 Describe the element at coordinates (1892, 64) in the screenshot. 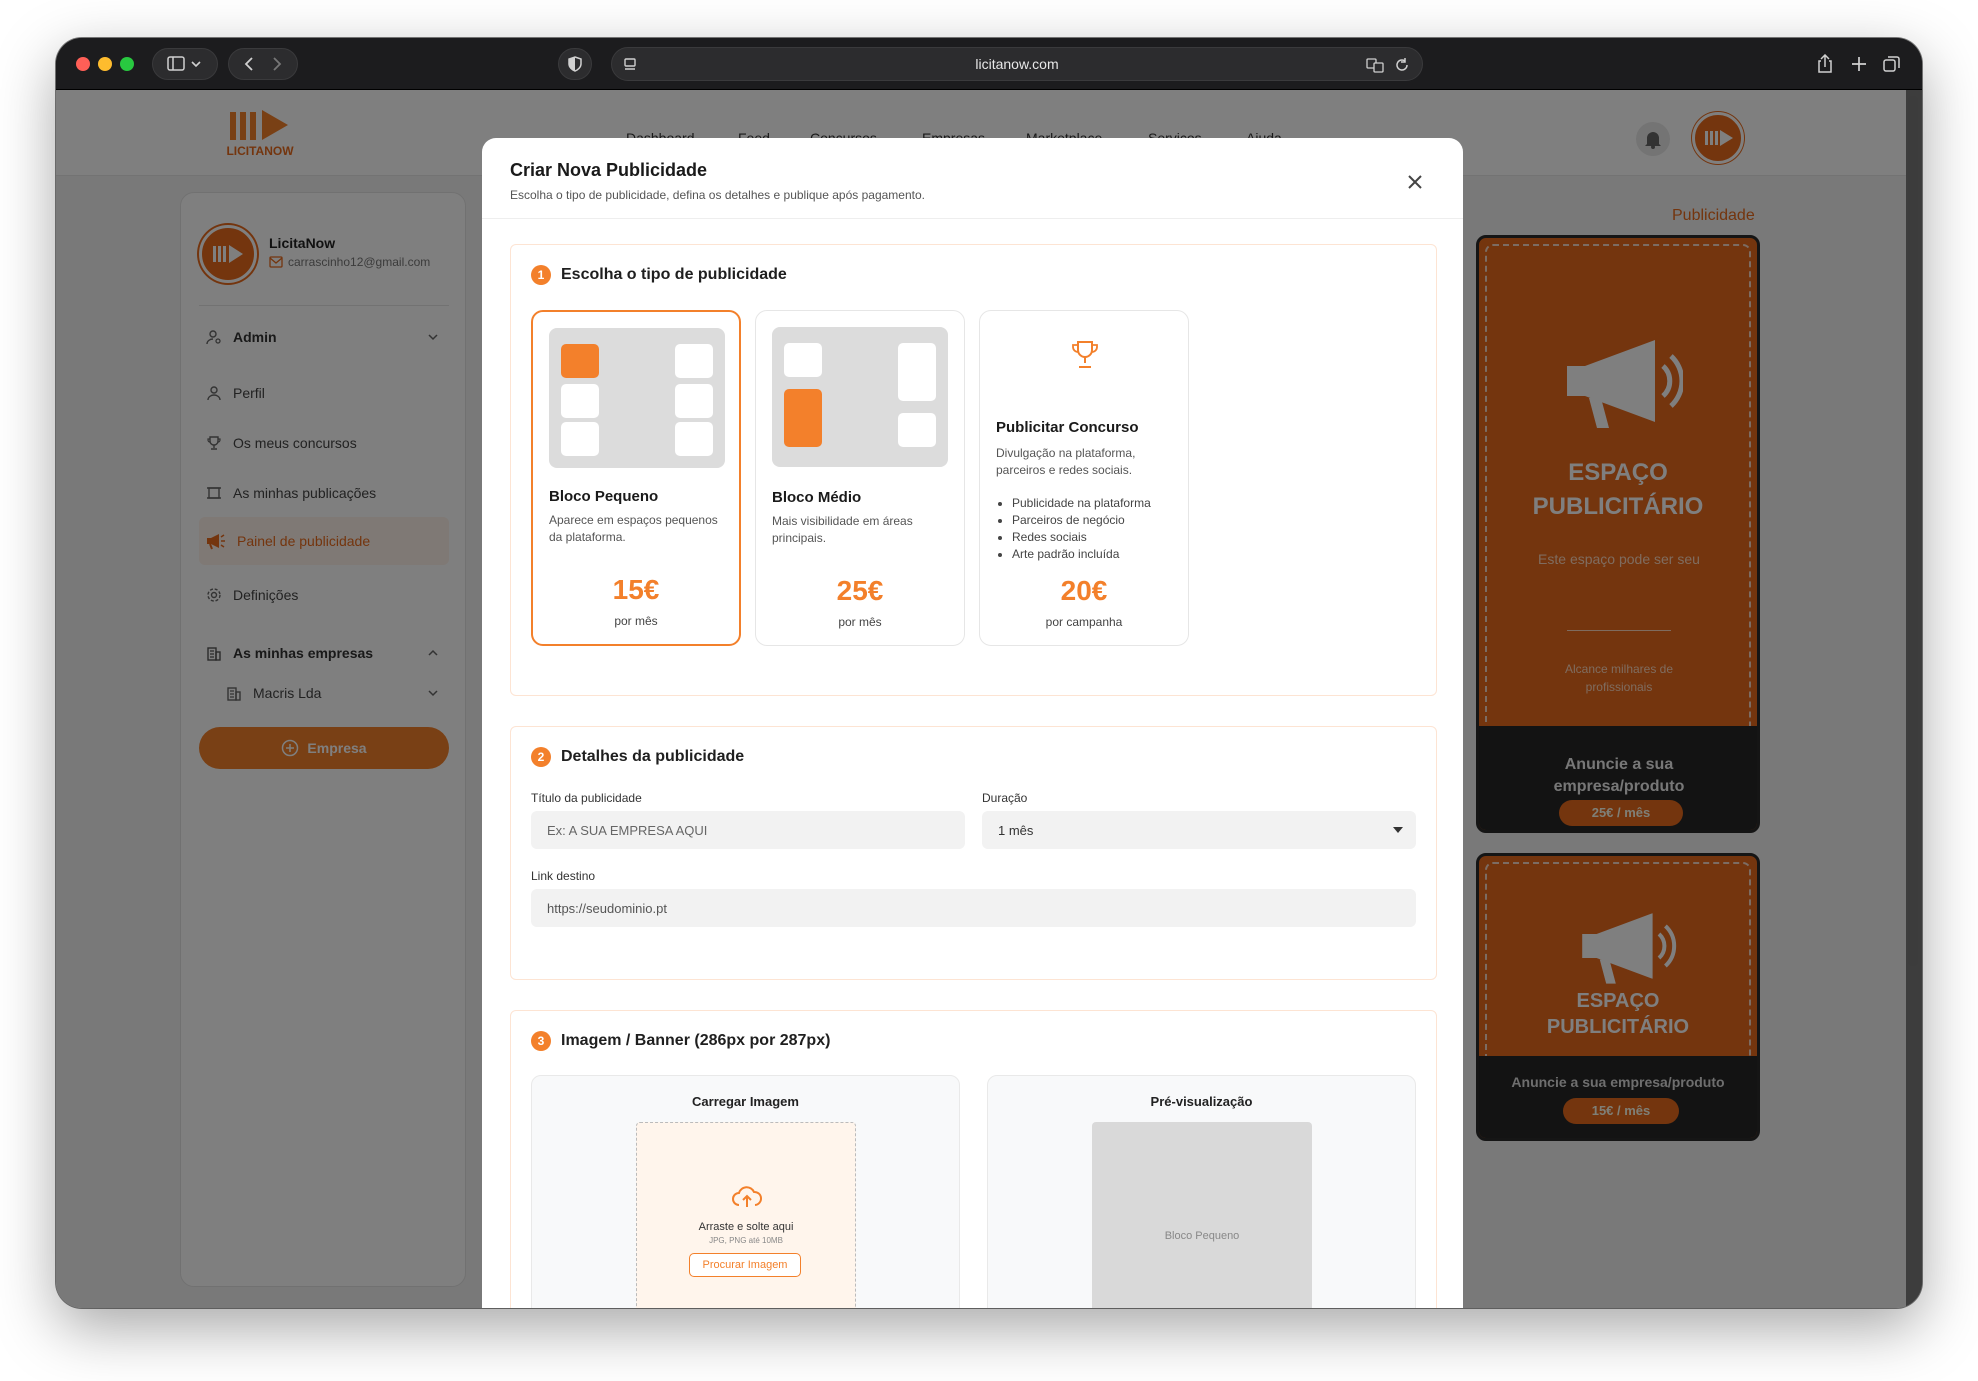

I see `tab-overview-icon` at that location.